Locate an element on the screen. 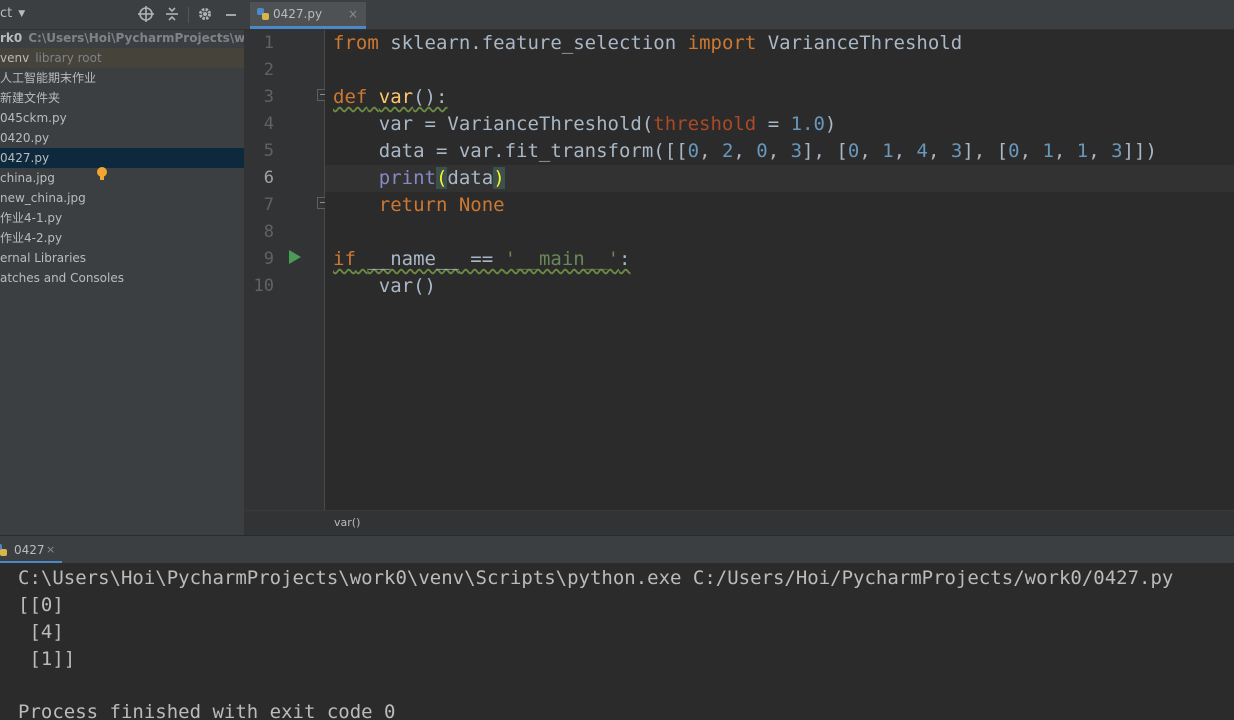  collapse-all-icon is located at coordinates (172, 14).